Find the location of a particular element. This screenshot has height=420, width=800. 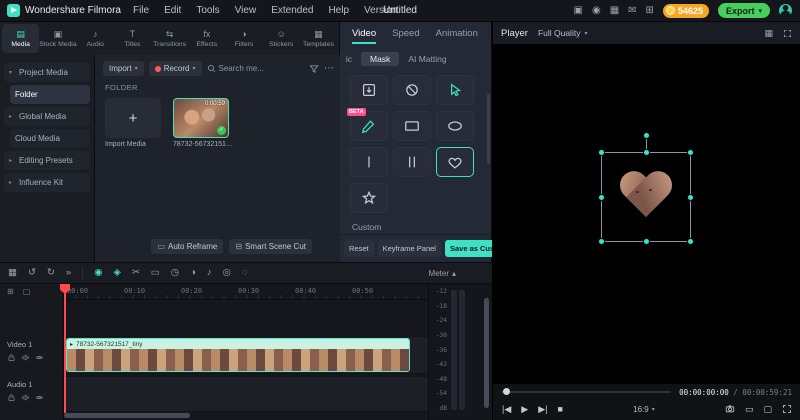

tab-filters: ◑ Filters is located at coordinates (243, 38).